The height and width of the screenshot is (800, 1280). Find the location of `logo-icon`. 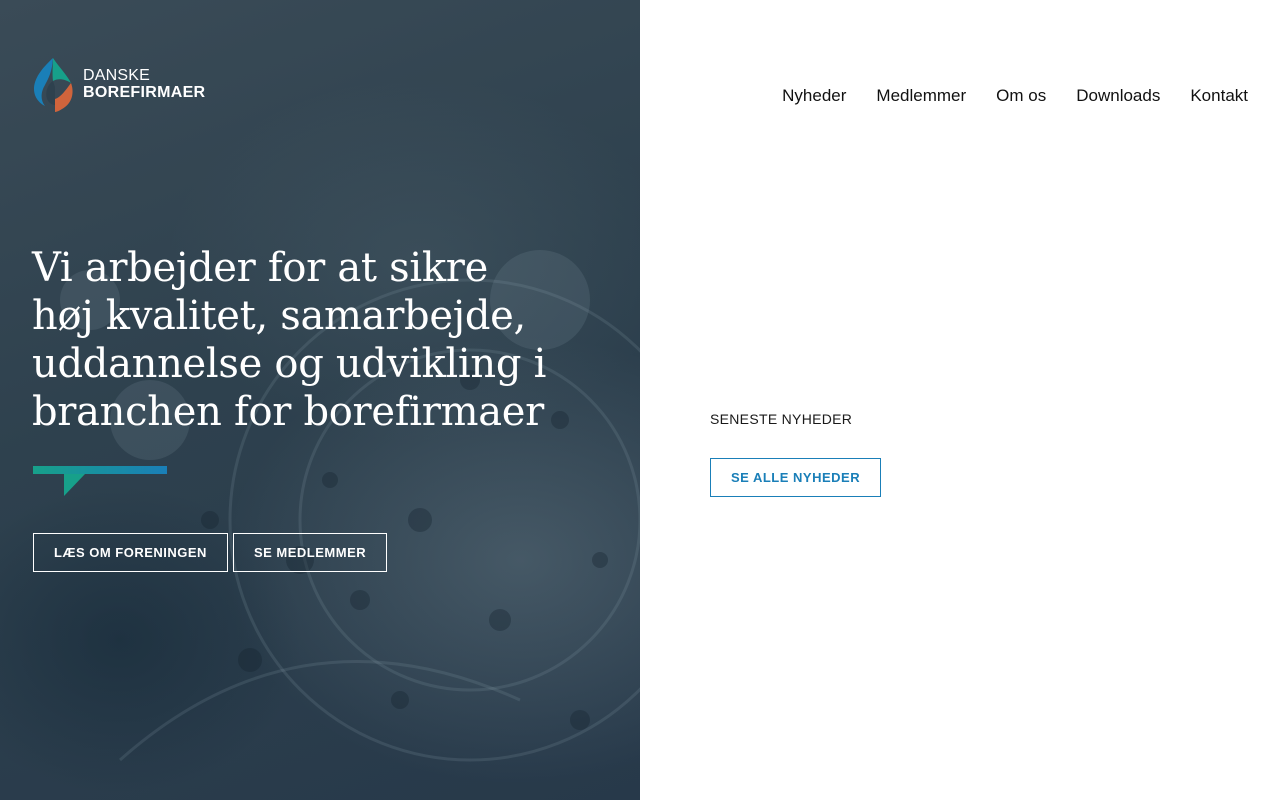

logo-icon is located at coordinates (53, 85).